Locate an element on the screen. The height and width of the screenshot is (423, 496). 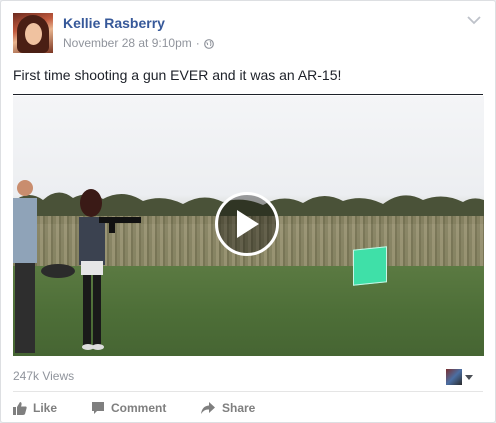
comment-label: Comment is located at coordinates (139, 408).